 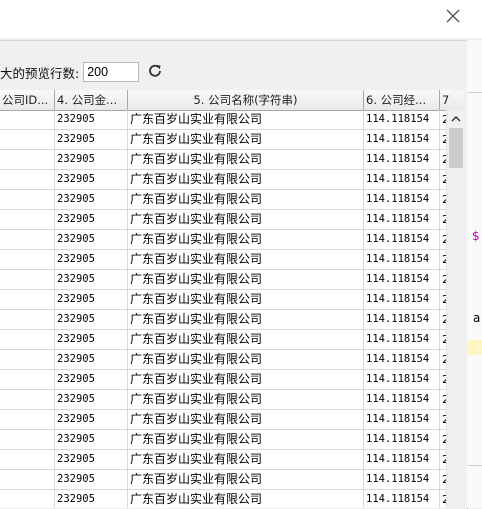 I want to click on scroll-thumb, so click(x=456, y=148).